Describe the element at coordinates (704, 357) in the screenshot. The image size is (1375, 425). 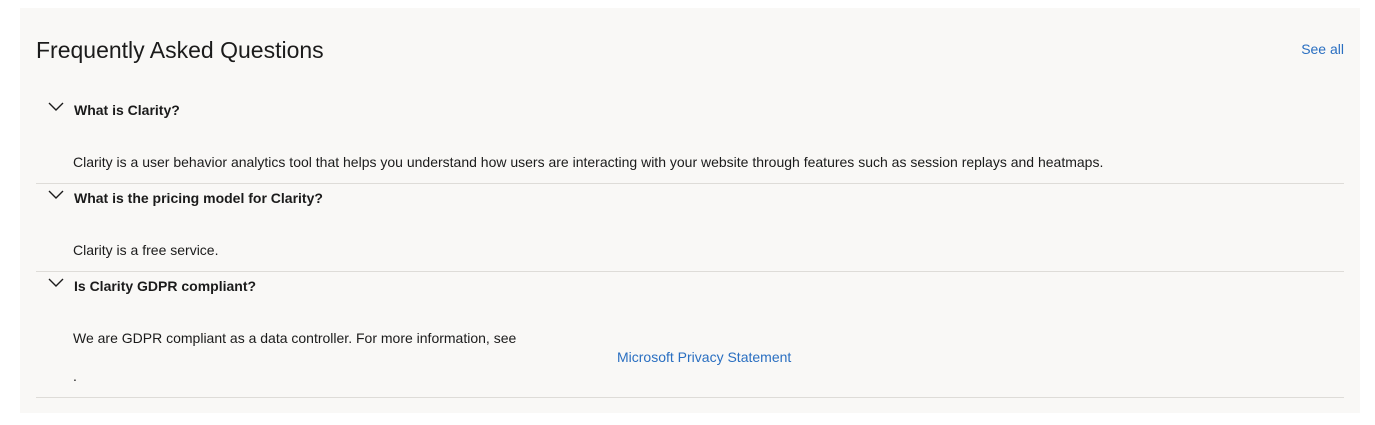
I see `privacy-statement-link: Microsoft Privacy Statement` at that location.